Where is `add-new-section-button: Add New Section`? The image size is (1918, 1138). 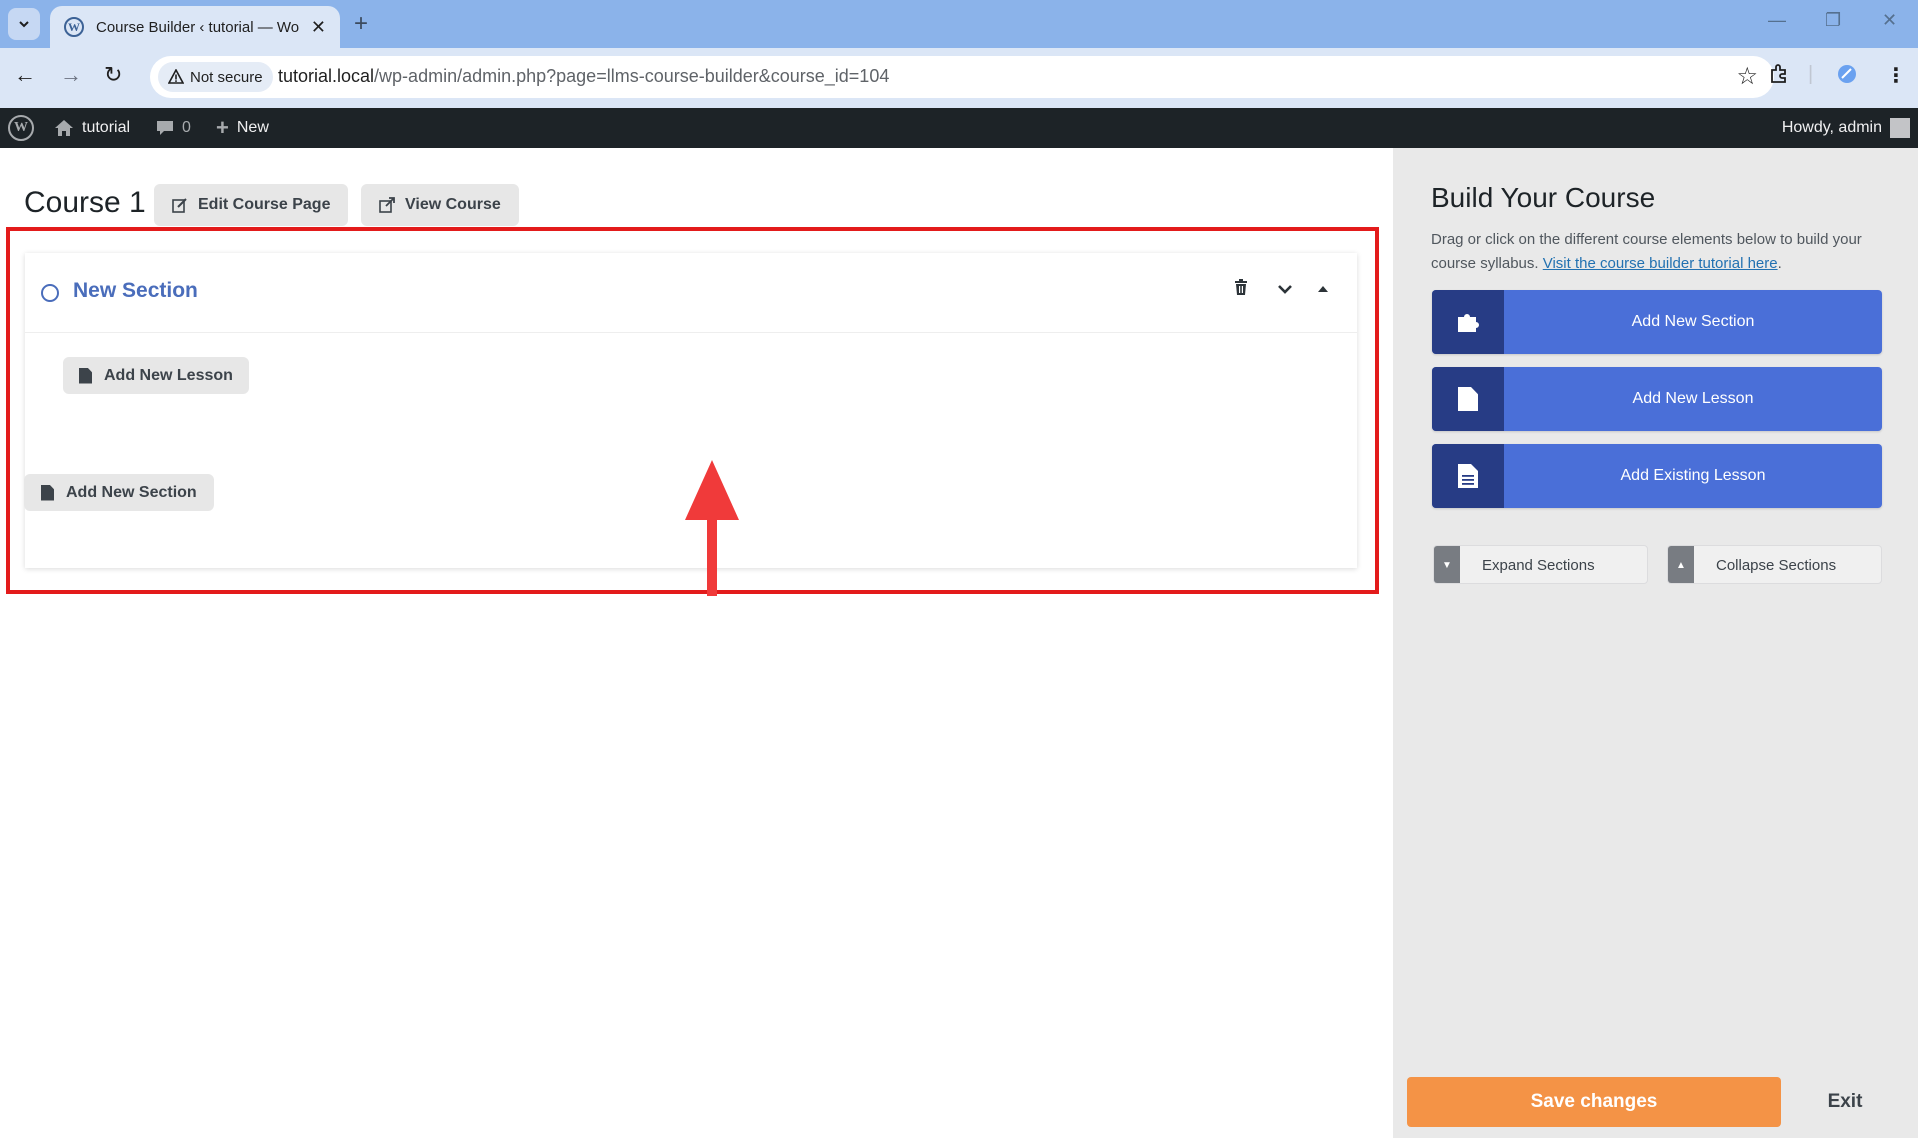
add-new-section-button: Add New Section is located at coordinates (119, 492).